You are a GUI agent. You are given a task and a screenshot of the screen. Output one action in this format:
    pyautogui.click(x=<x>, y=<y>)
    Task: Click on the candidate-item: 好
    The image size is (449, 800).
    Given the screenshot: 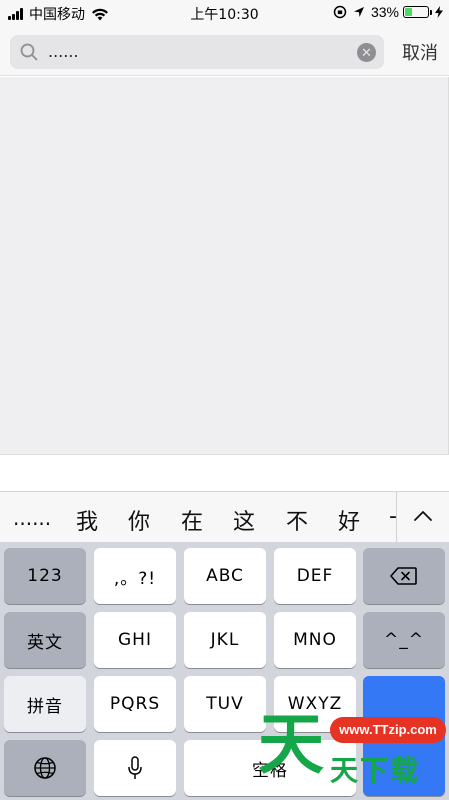 What is the action you would take?
    pyautogui.click(x=349, y=520)
    